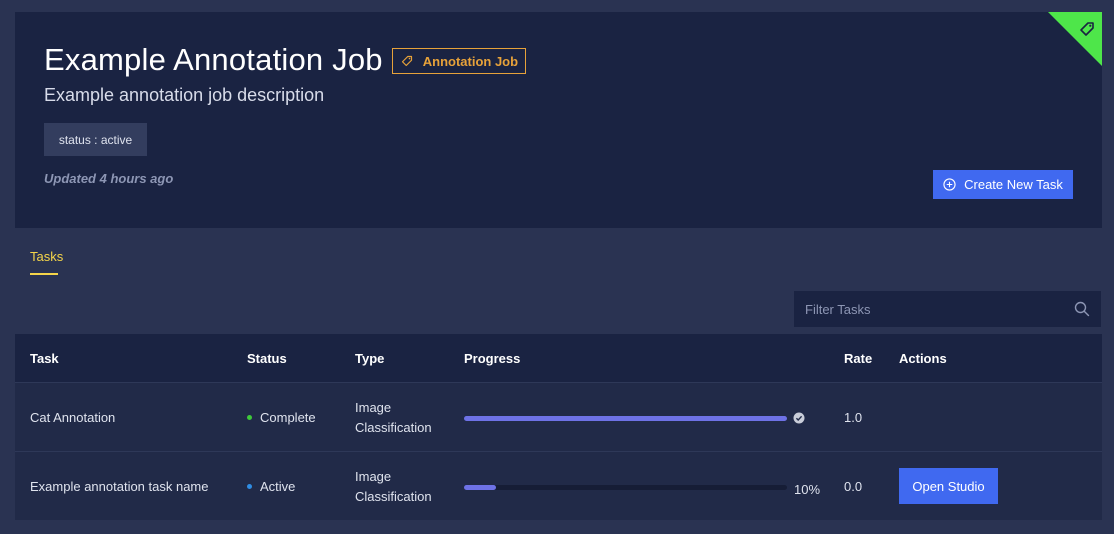 Image resolution: width=1114 pixels, height=534 pixels. I want to click on task-rate: 1.0, so click(853, 417).